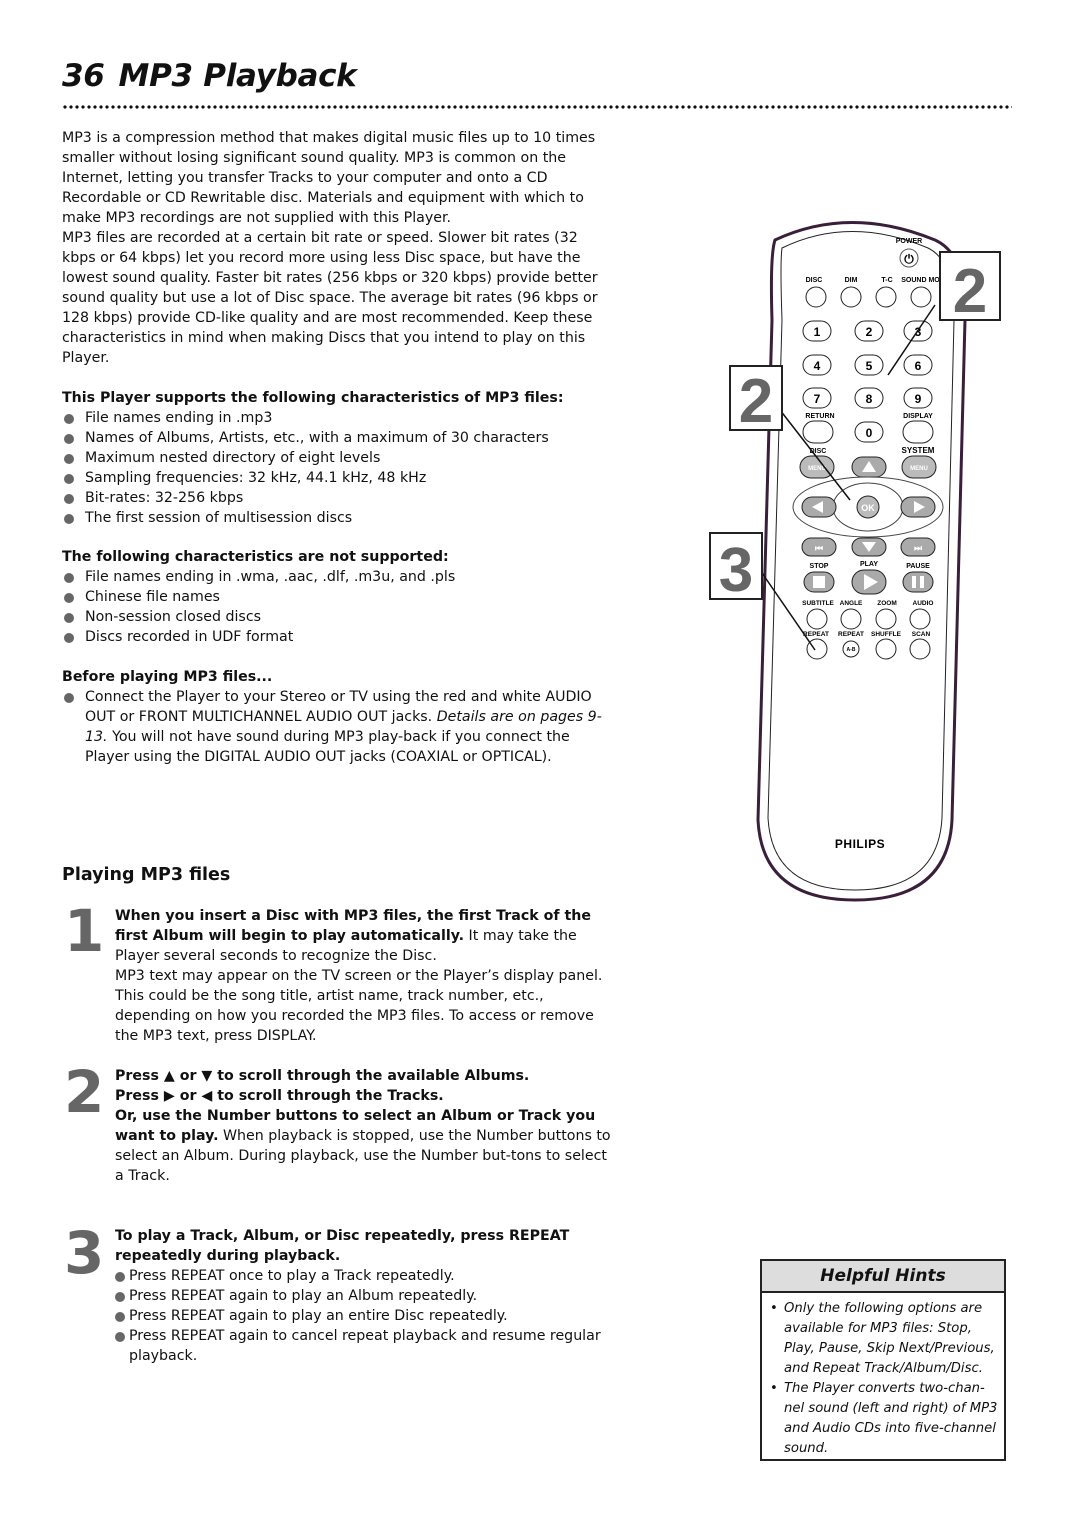  Describe the element at coordinates (736, 570) in the screenshot. I see `callout-number-bottom: 3` at that location.